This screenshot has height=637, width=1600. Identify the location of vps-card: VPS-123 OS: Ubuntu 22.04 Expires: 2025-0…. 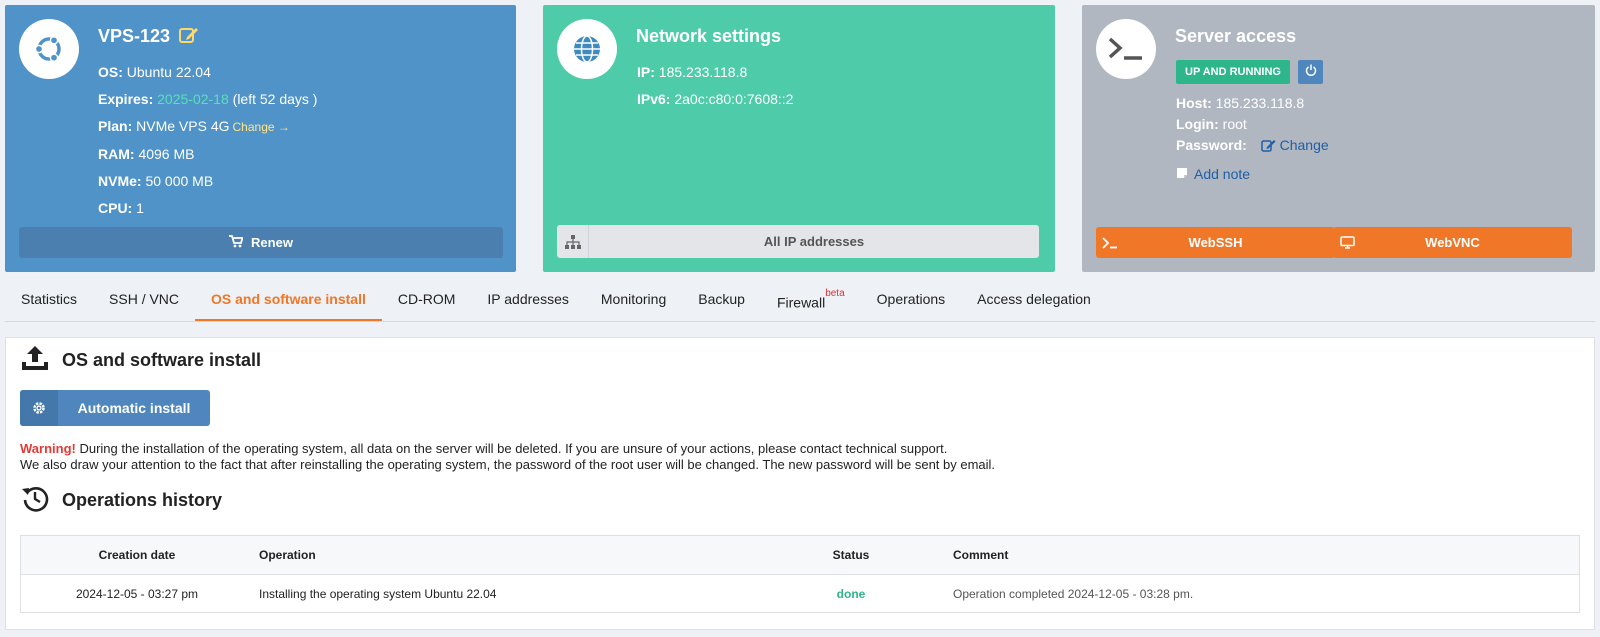
(260, 138).